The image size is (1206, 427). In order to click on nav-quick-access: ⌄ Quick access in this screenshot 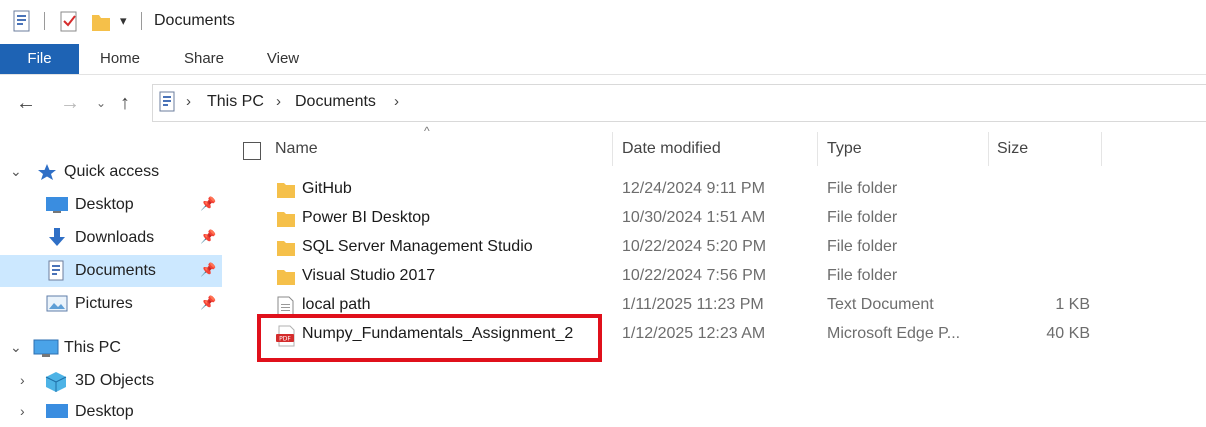, I will do `click(111, 172)`.